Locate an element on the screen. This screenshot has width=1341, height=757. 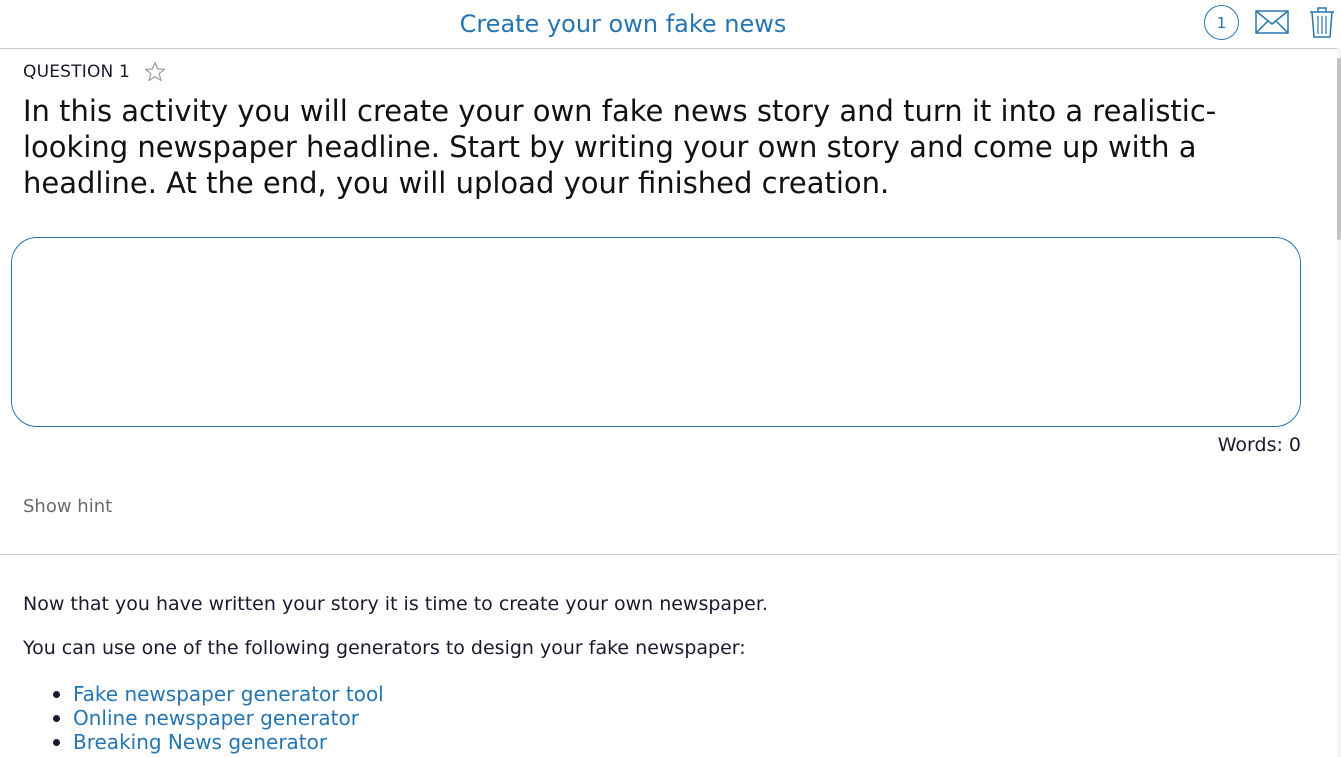
trash-icon is located at coordinates (1322, 22).